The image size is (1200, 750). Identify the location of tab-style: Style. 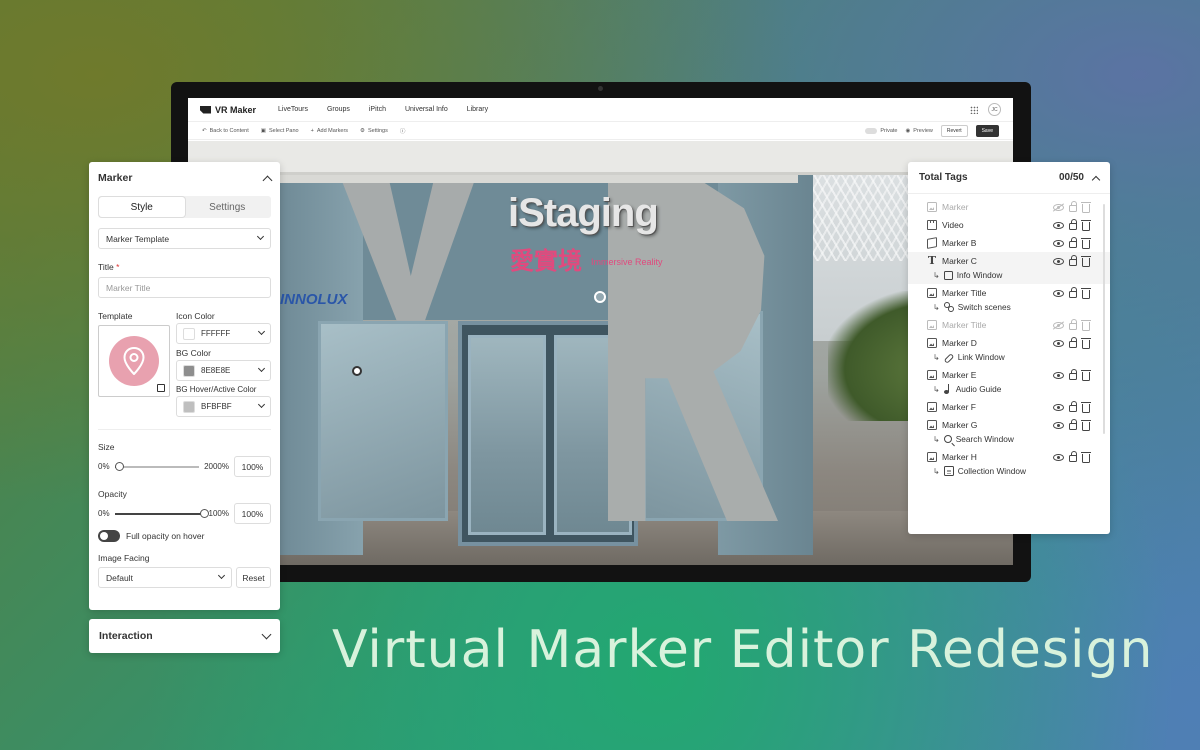
(142, 207).